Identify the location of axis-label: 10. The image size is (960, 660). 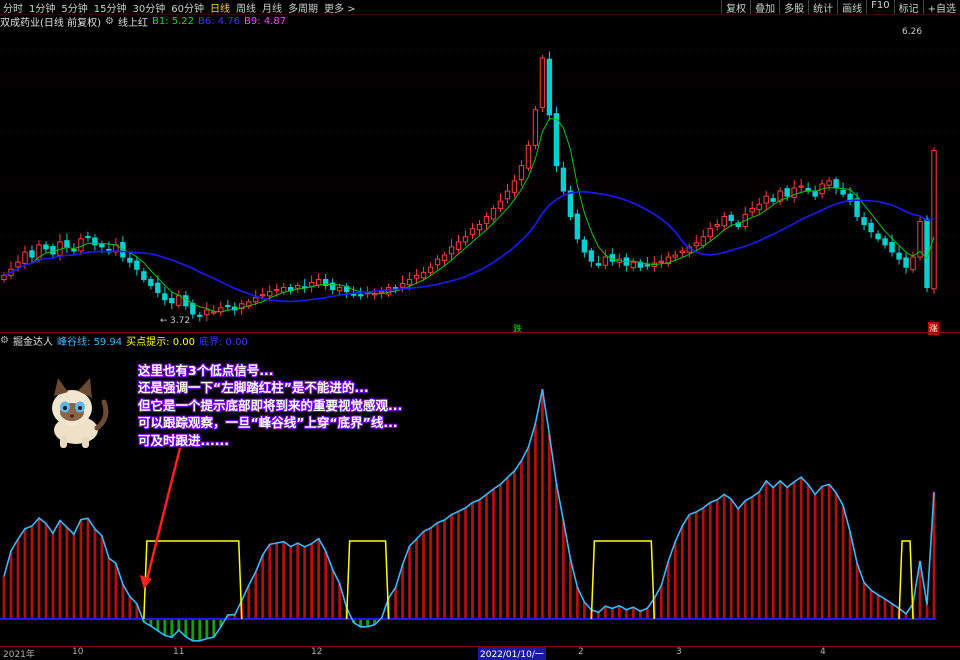
(78, 652).